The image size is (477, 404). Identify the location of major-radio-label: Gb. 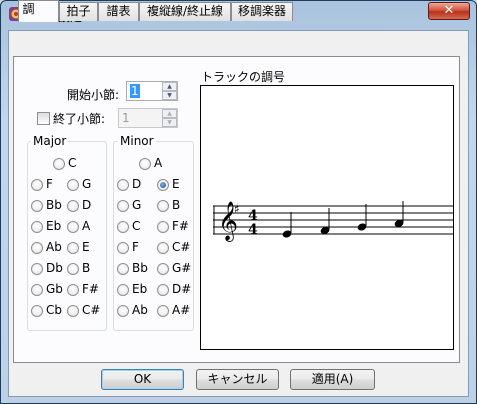
(54, 289).